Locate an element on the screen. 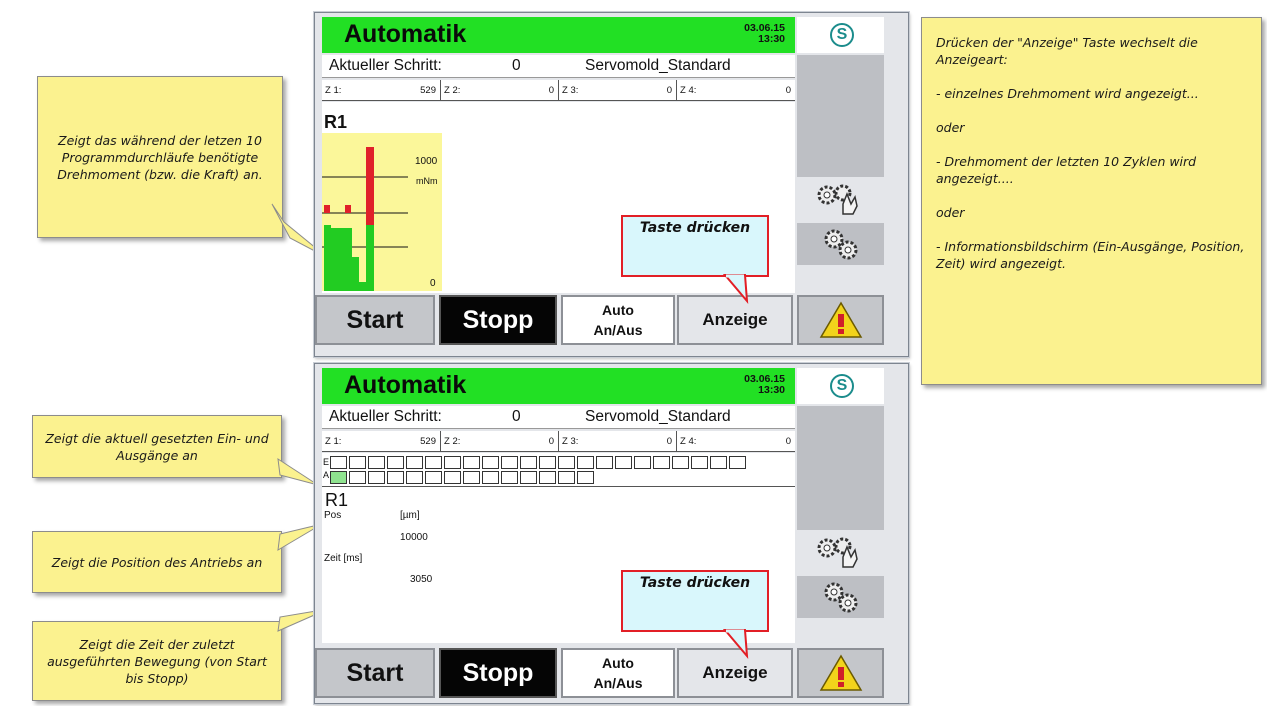  output-indicator-active is located at coordinates (338, 477).